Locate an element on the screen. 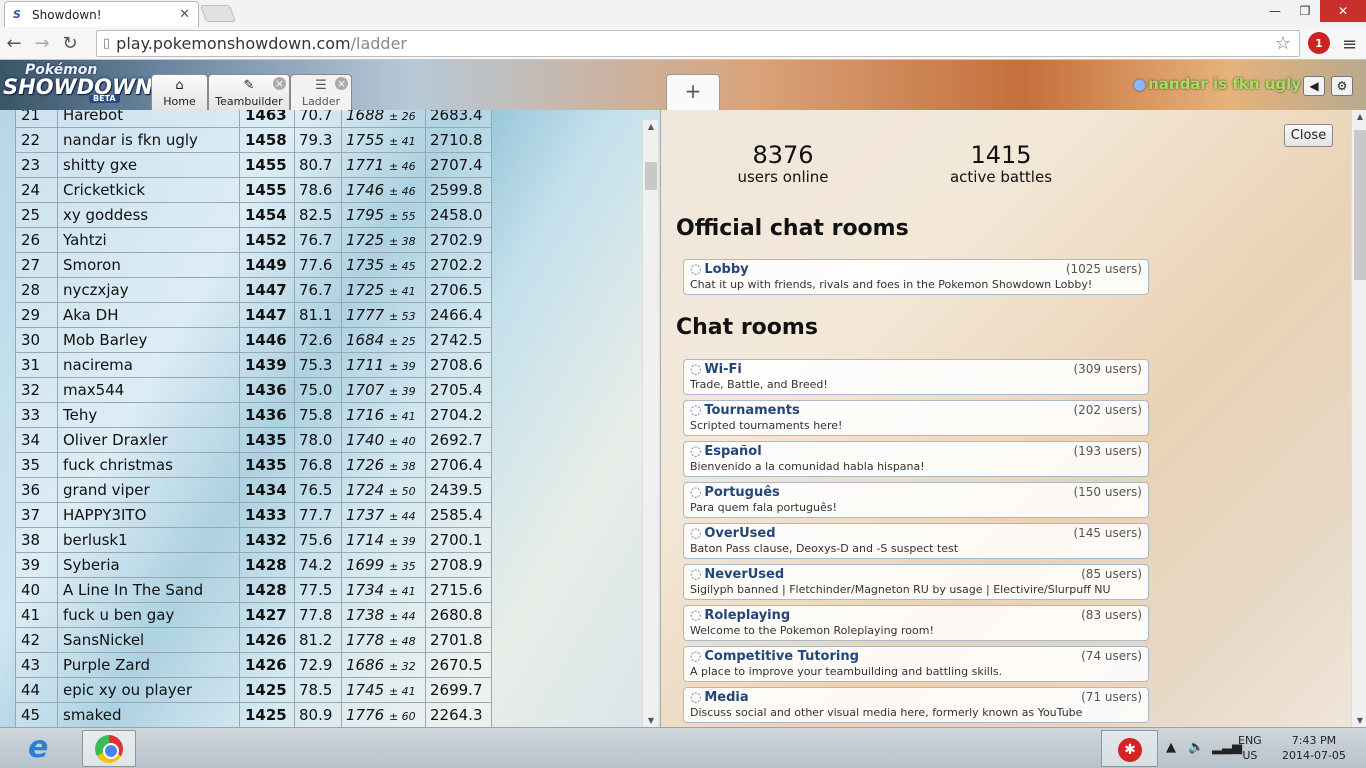 This screenshot has height=768, width=1366. table-row: 30 Mob Barley 1446 72.6 1684 ± 25 2742.5 is located at coordinates (253, 340).